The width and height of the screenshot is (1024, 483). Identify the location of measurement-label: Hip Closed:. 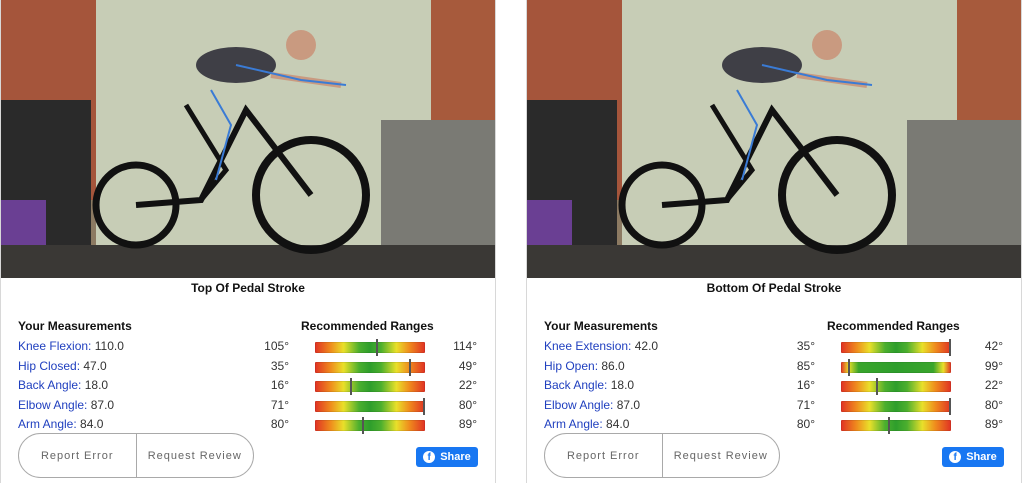
(49, 366).